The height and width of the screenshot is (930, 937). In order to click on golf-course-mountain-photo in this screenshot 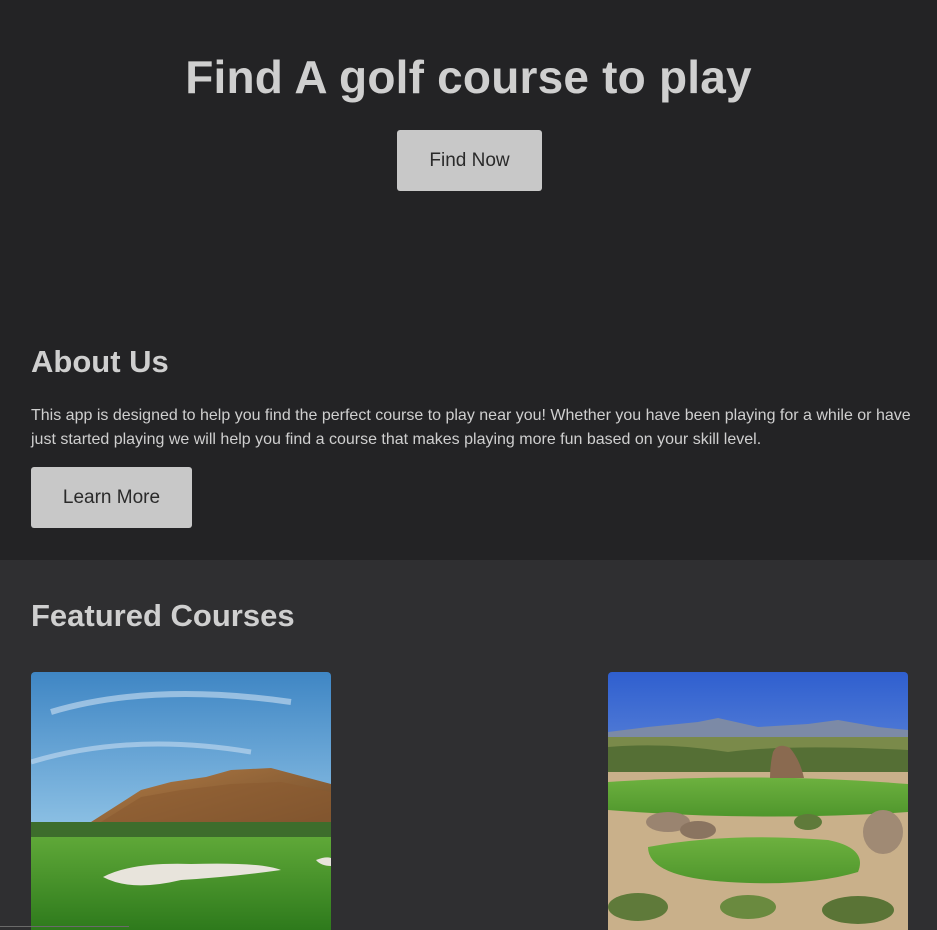, I will do `click(181, 801)`.